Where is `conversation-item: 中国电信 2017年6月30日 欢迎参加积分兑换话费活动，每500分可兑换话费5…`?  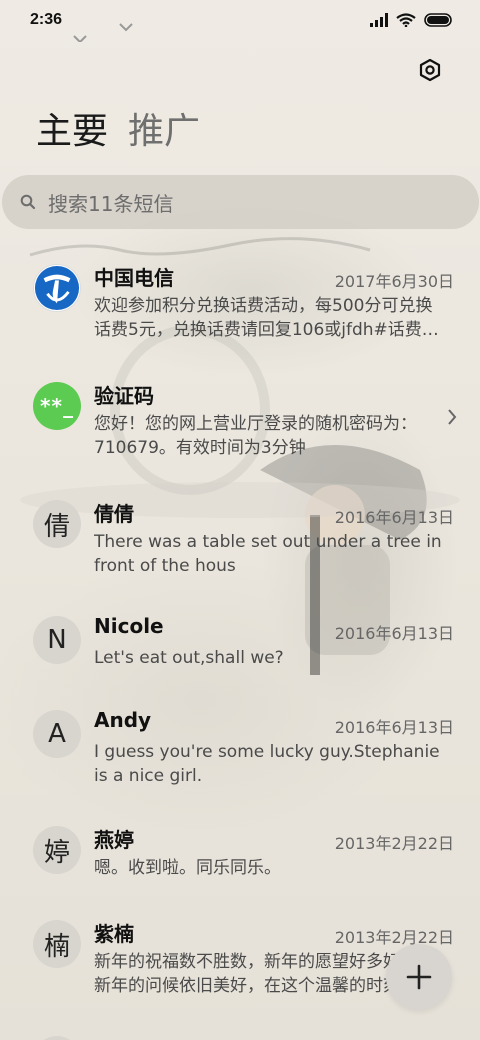 conversation-item: 中国电信 2017年6月30日 欢迎参加积分兑换话费活动，每500分可兑换话费5… is located at coordinates (240, 305).